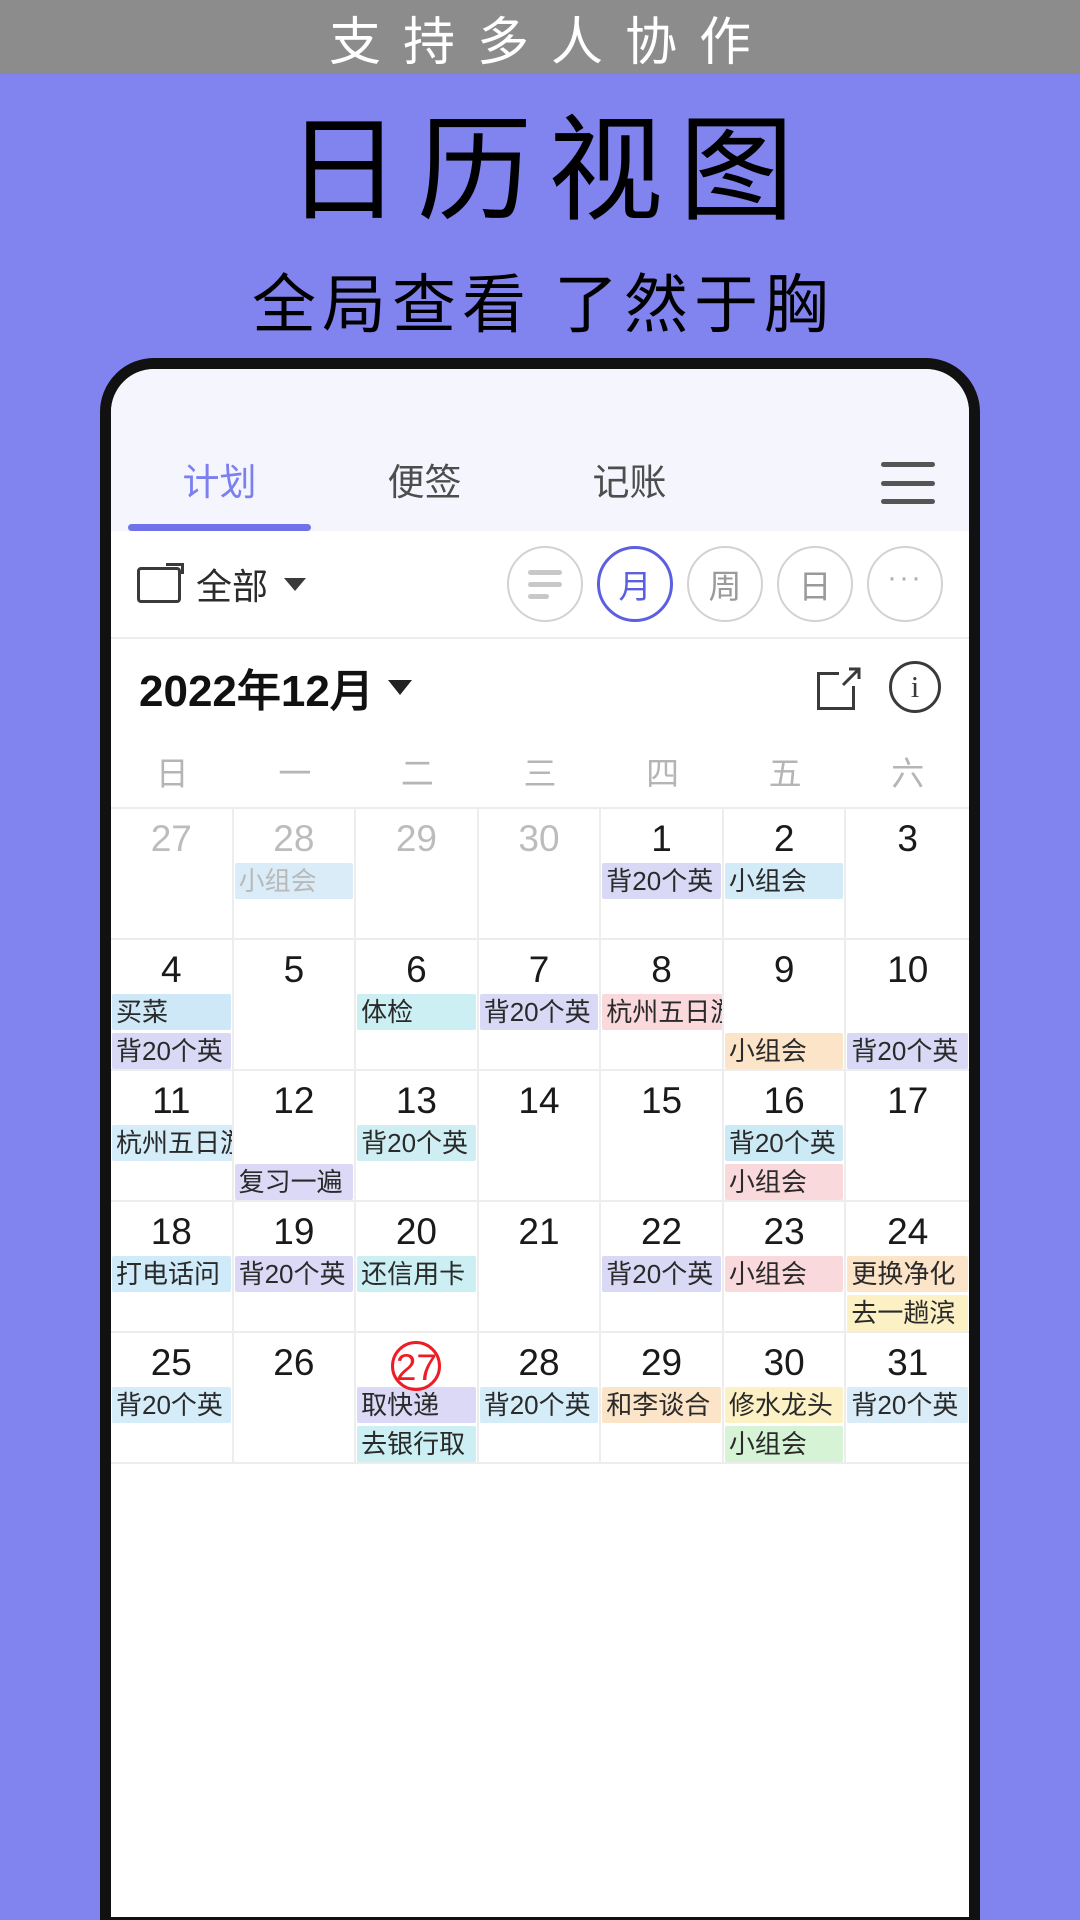 This screenshot has height=1920, width=1080. Describe the element at coordinates (907, 1136) in the screenshot. I see `calendar-day-cell: 17` at that location.